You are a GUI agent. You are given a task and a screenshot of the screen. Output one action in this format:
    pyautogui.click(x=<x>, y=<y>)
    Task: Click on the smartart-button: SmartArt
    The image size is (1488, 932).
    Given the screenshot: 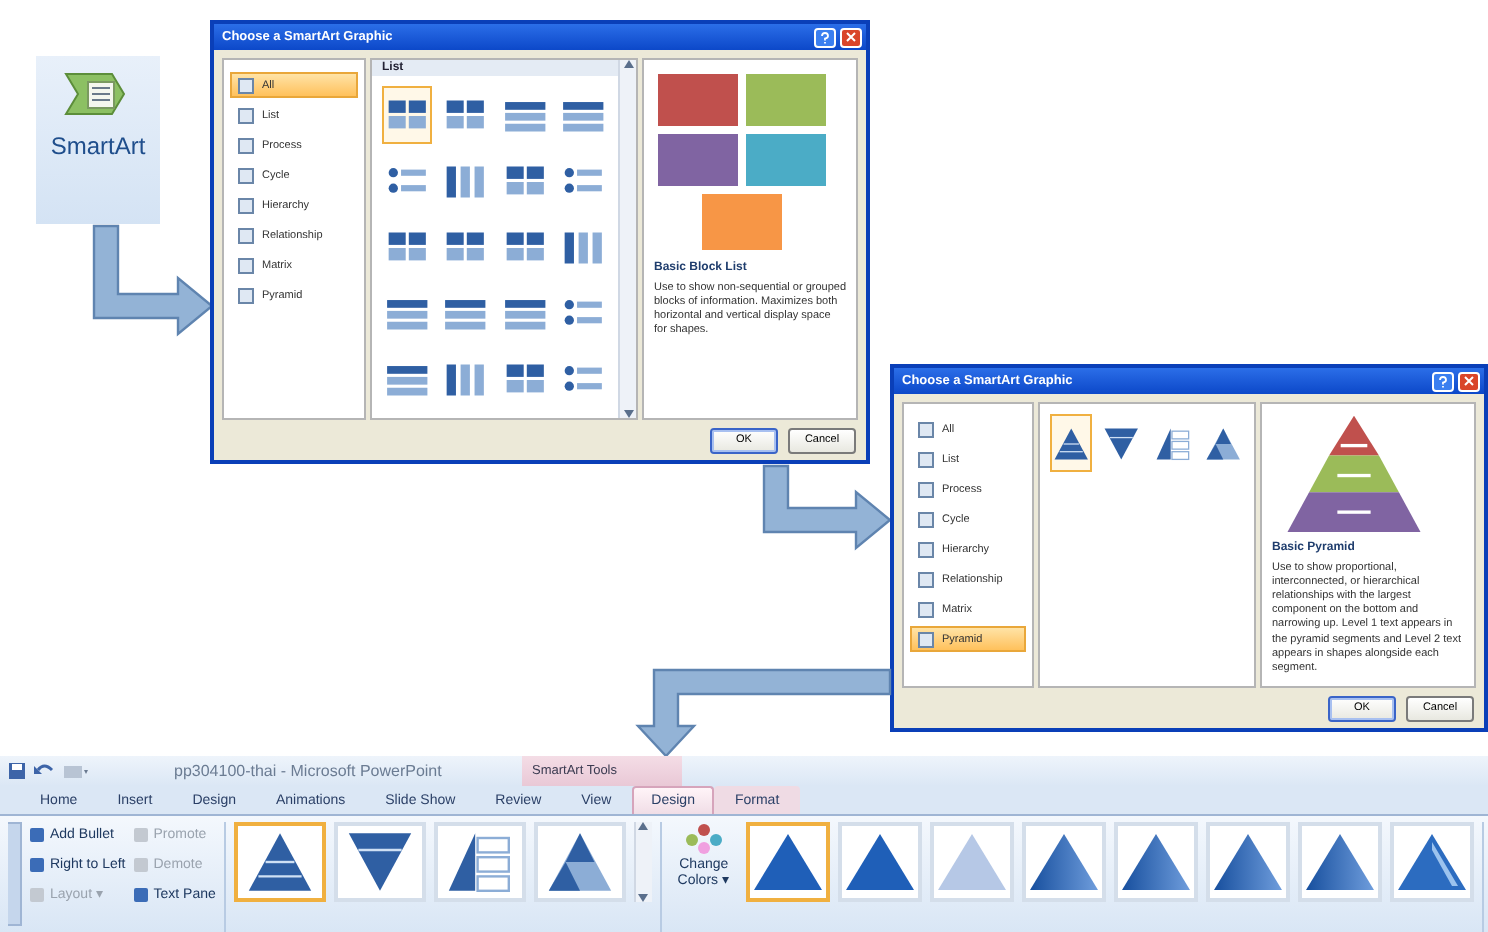 What is the action you would take?
    pyautogui.click(x=98, y=140)
    